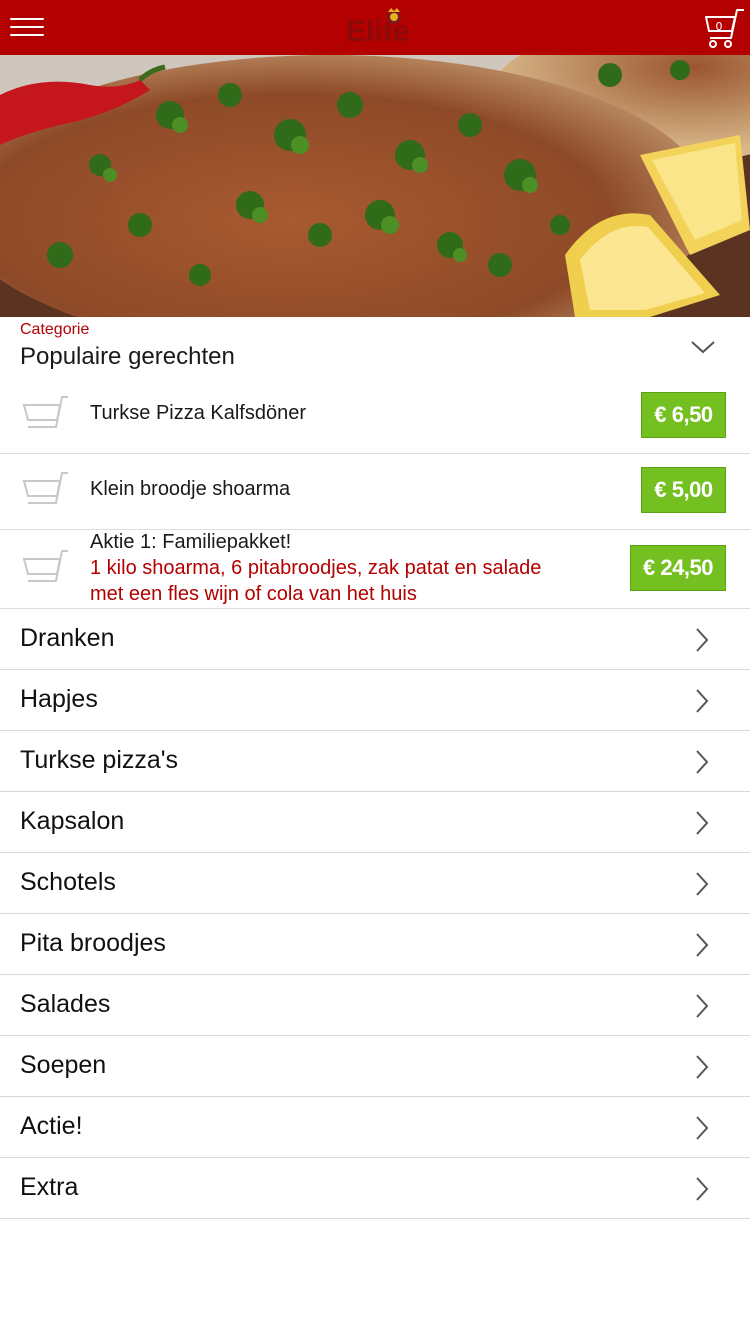  What do you see at coordinates (93, 943) in the screenshot?
I see `category-label: Pita broodjes` at bounding box center [93, 943].